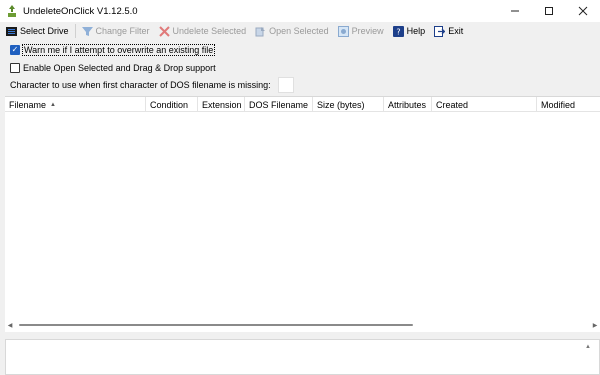  I want to click on red-x-icon, so click(164, 31).